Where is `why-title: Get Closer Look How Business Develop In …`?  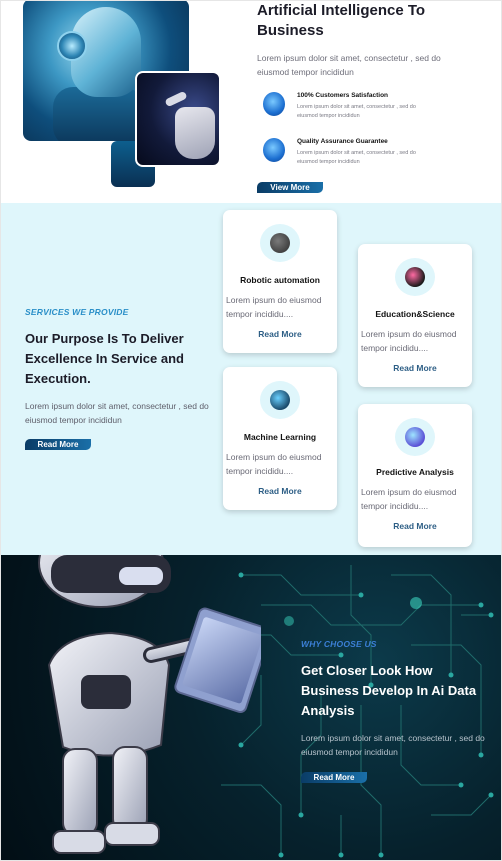 why-title: Get Closer Look How Business Develop In … is located at coordinates (389, 690).